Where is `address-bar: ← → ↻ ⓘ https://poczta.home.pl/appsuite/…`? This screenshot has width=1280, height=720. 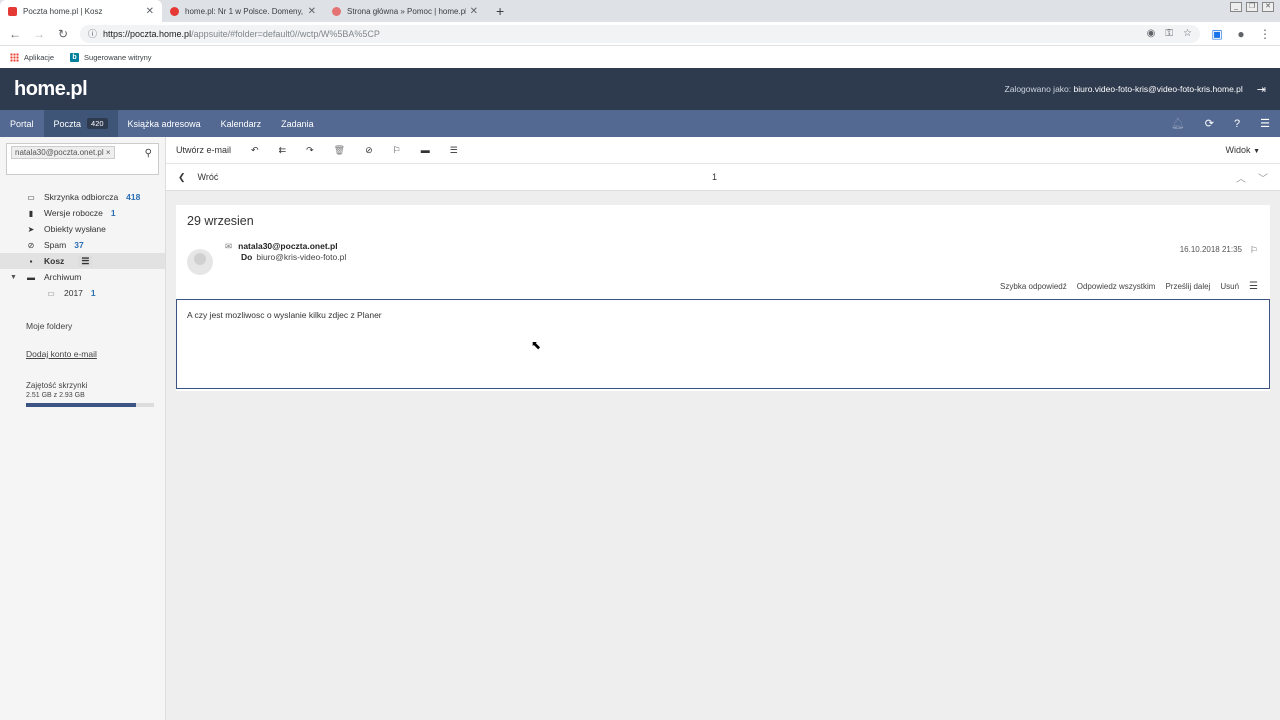 address-bar: ← → ↻ ⓘ https://poczta.home.pl/appsuite/… is located at coordinates (640, 34).